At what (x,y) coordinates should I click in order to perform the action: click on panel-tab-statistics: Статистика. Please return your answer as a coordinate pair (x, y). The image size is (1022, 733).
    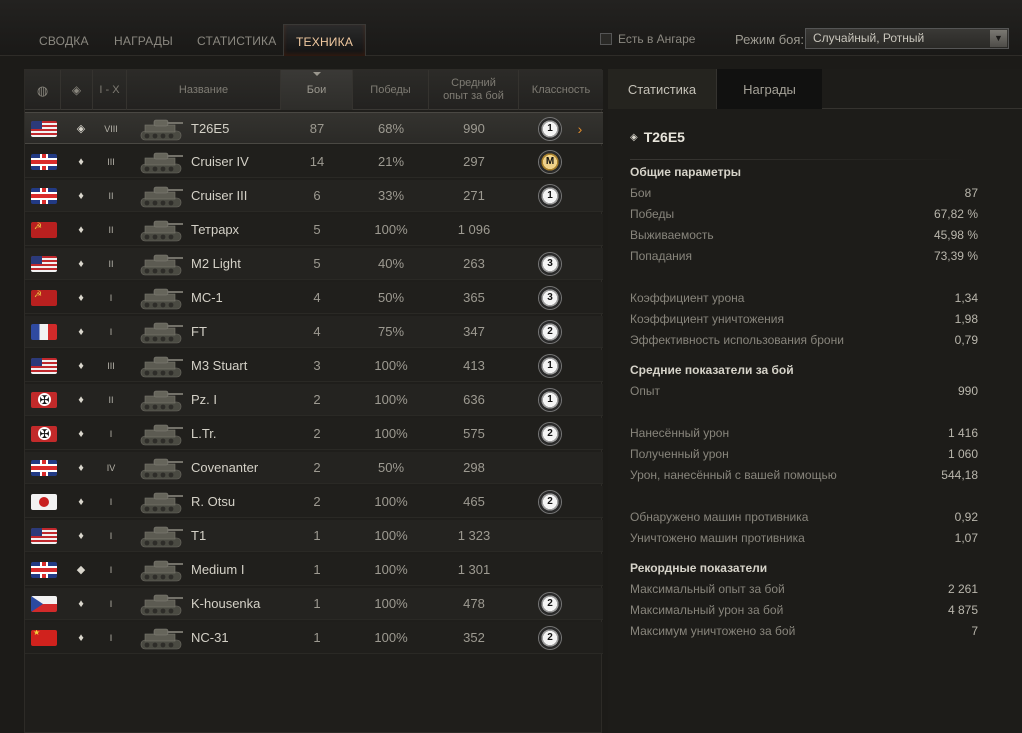
    Looking at the image, I should click on (662, 89).